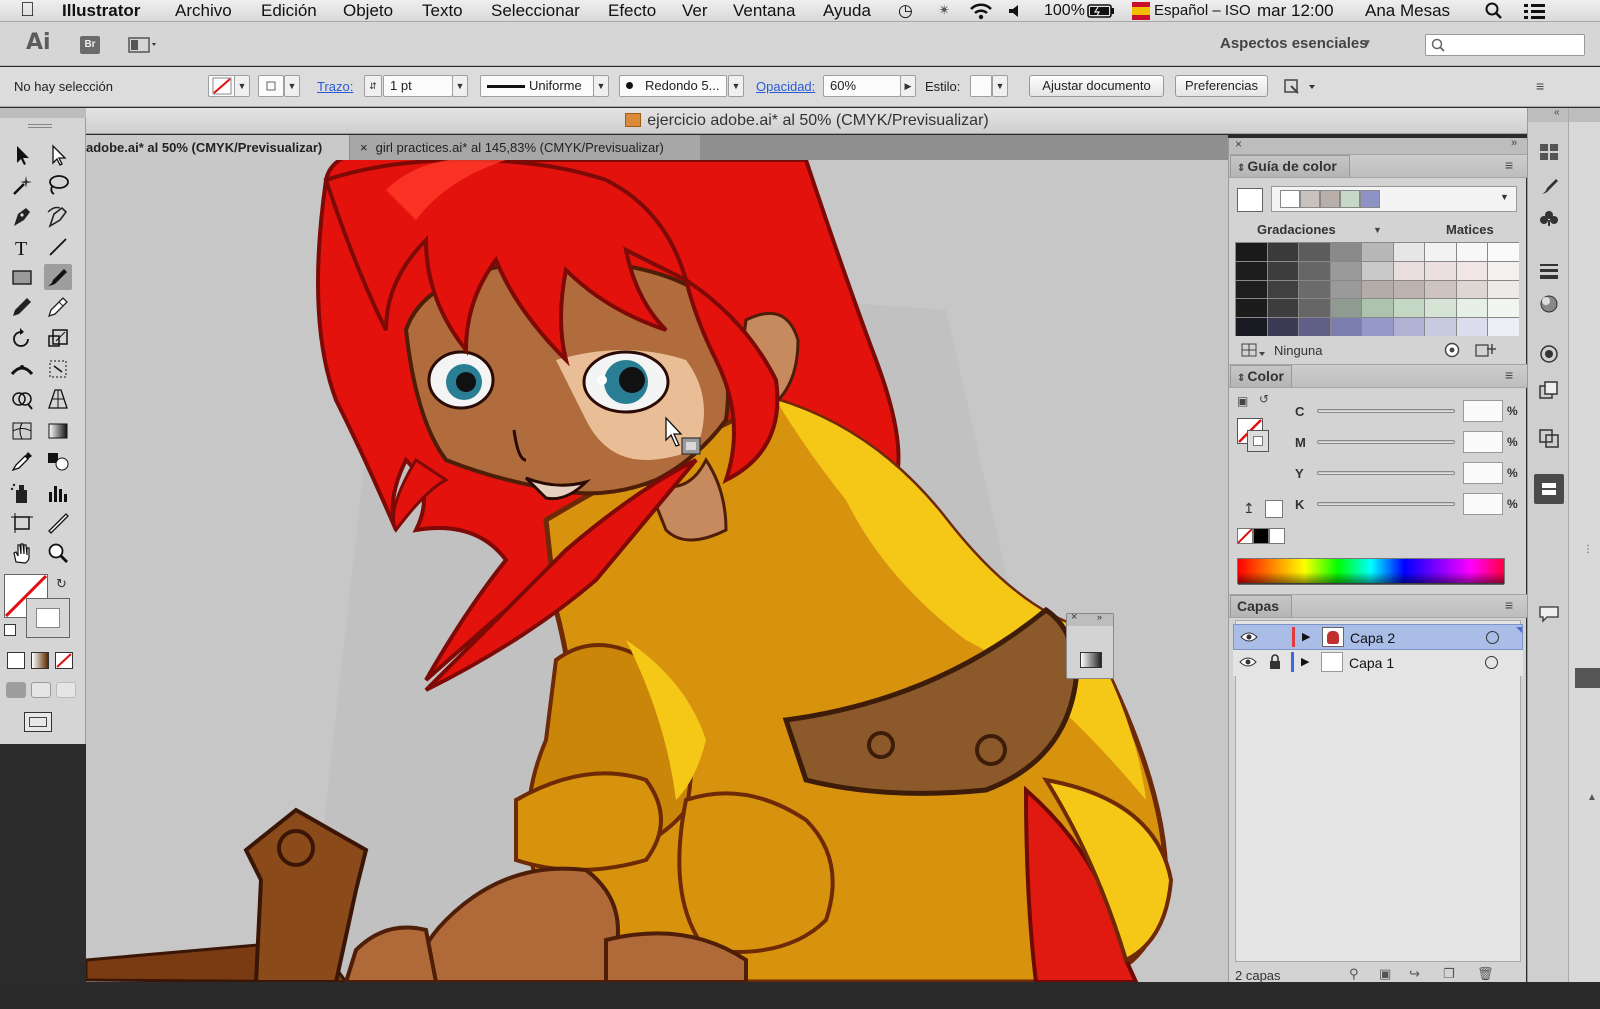  What do you see at coordinates (1386, 473) in the screenshot?
I see `yellow-slider` at bounding box center [1386, 473].